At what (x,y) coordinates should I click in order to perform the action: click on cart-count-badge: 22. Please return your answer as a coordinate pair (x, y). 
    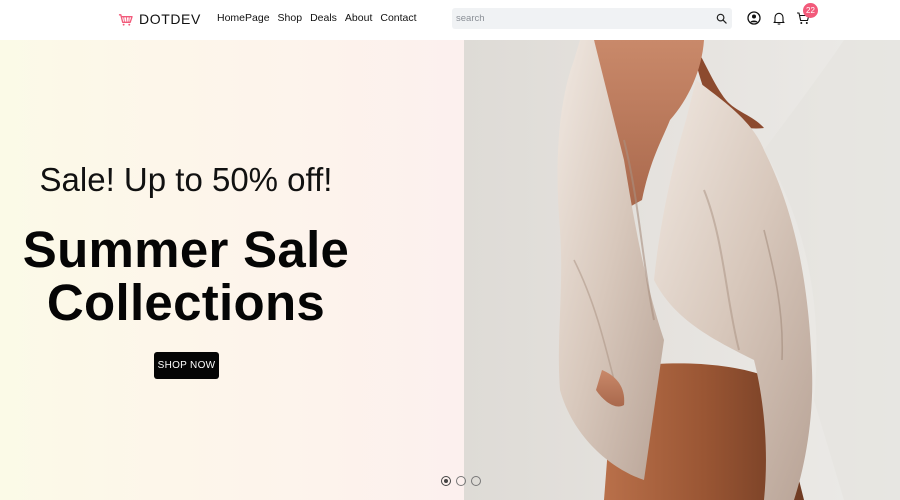
    Looking at the image, I should click on (810, 10).